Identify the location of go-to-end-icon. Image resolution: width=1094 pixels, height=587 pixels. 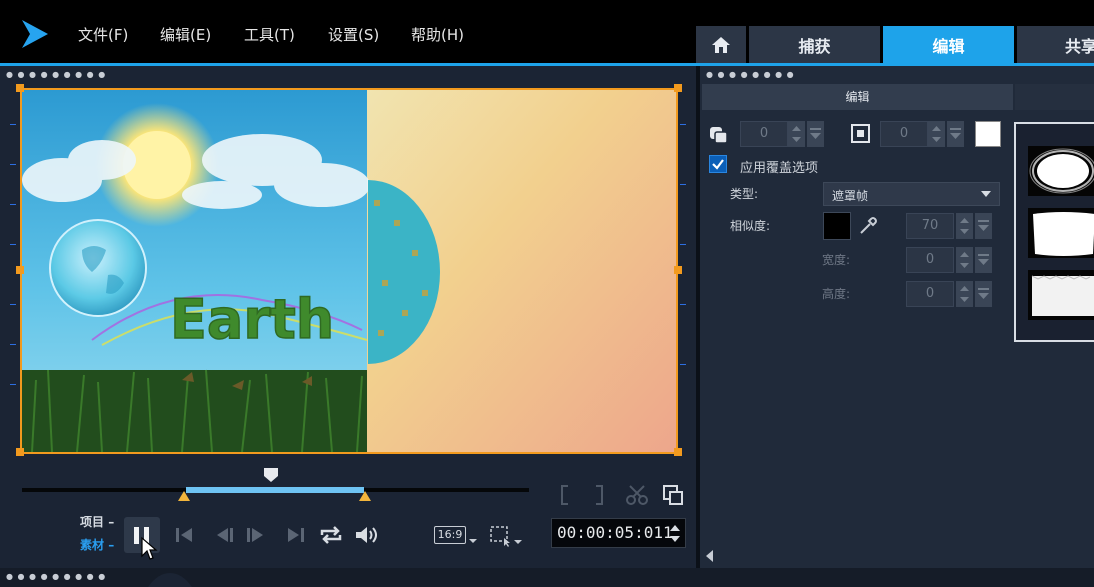
(296, 535).